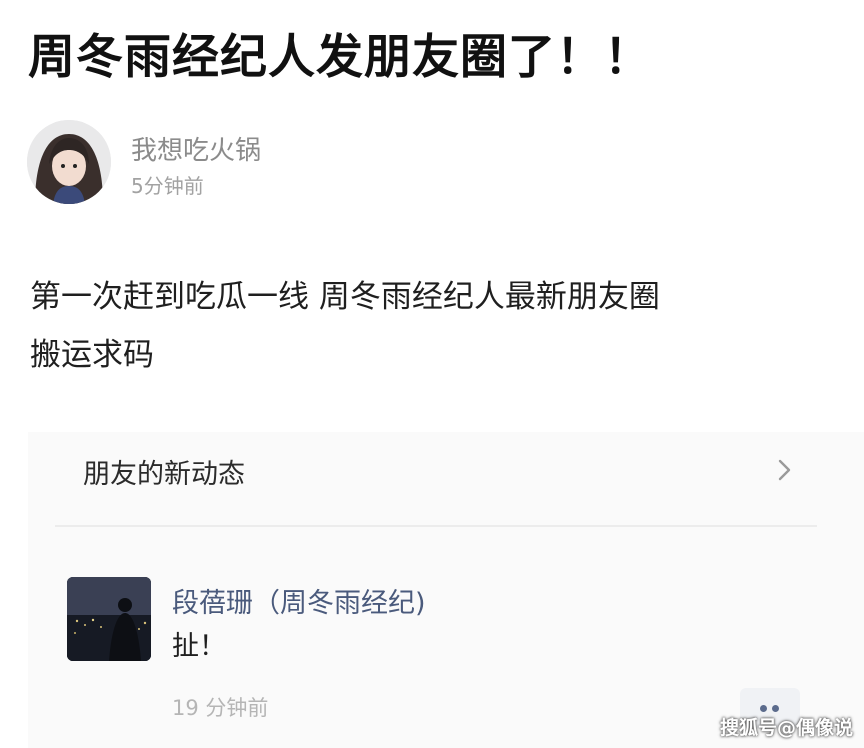 This screenshot has height=748, width=864. What do you see at coordinates (299, 600) in the screenshot?
I see `comment-author-name: 段蓓珊（周冬雨经纪)` at bounding box center [299, 600].